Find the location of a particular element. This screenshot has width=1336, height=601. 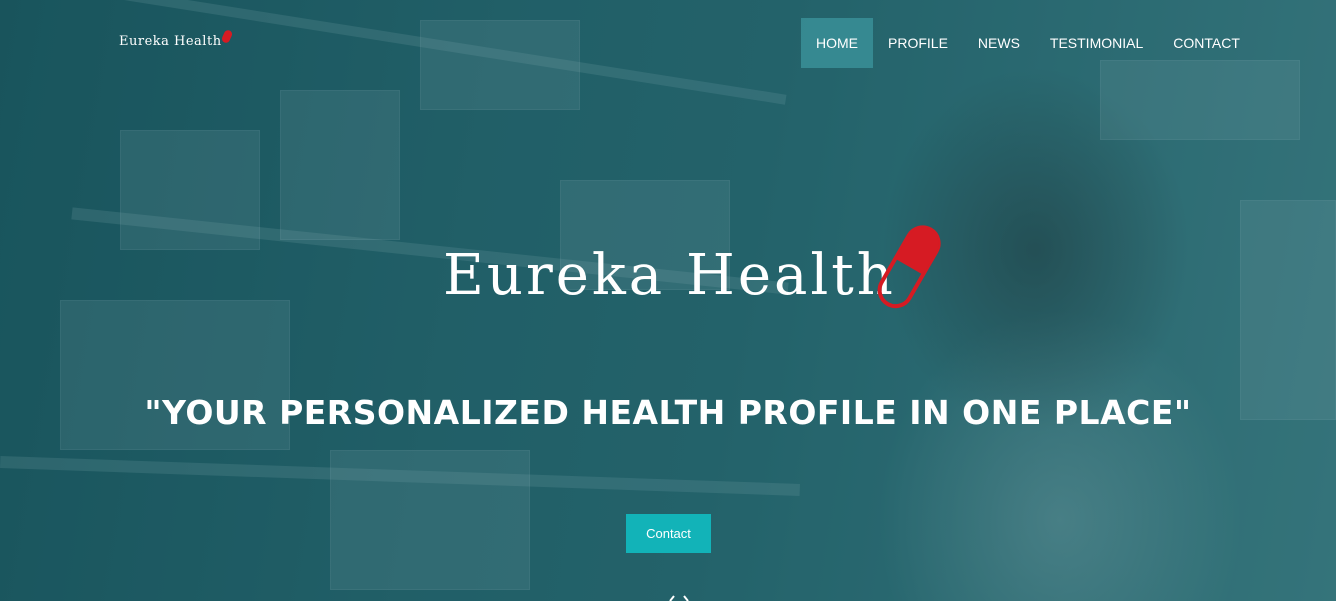

contact-button: Contact is located at coordinates (668, 533).